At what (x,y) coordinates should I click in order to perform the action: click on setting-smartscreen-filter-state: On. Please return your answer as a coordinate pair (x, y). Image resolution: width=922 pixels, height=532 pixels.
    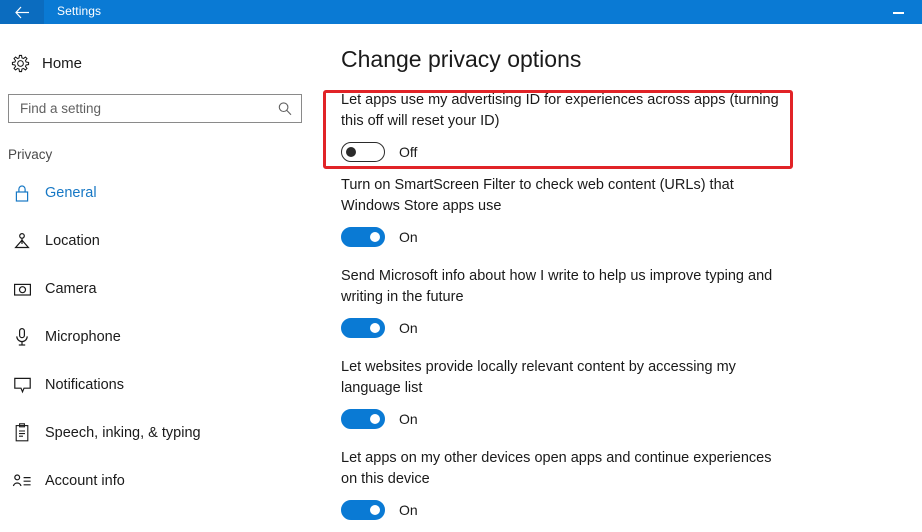
    Looking at the image, I should click on (408, 237).